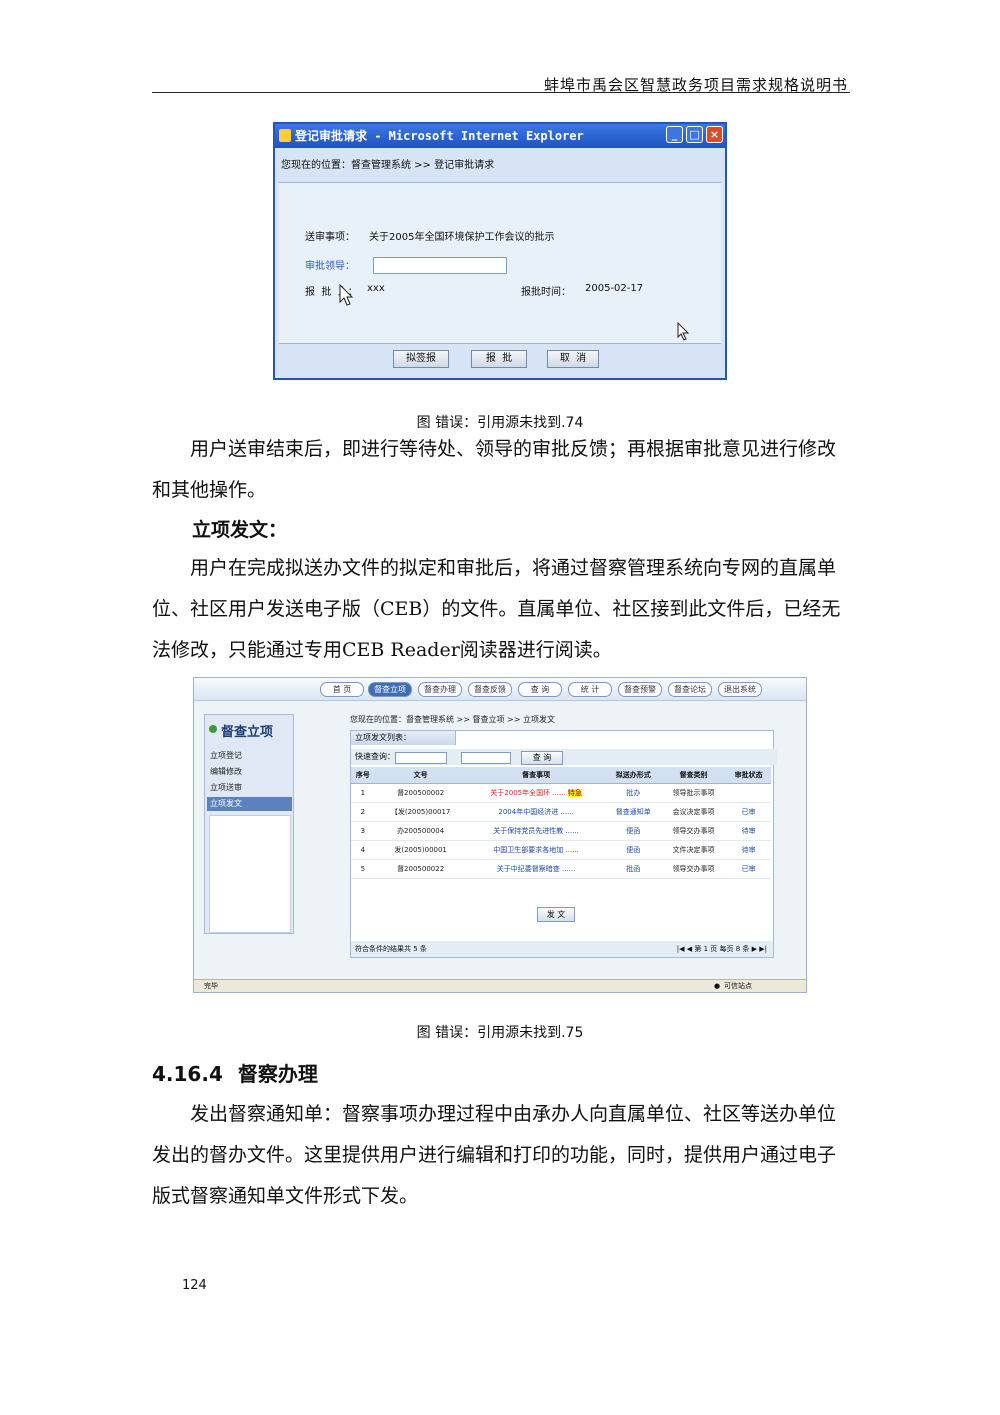  Describe the element at coordinates (674, 134) in the screenshot. I see `minimize-icon: _` at that location.